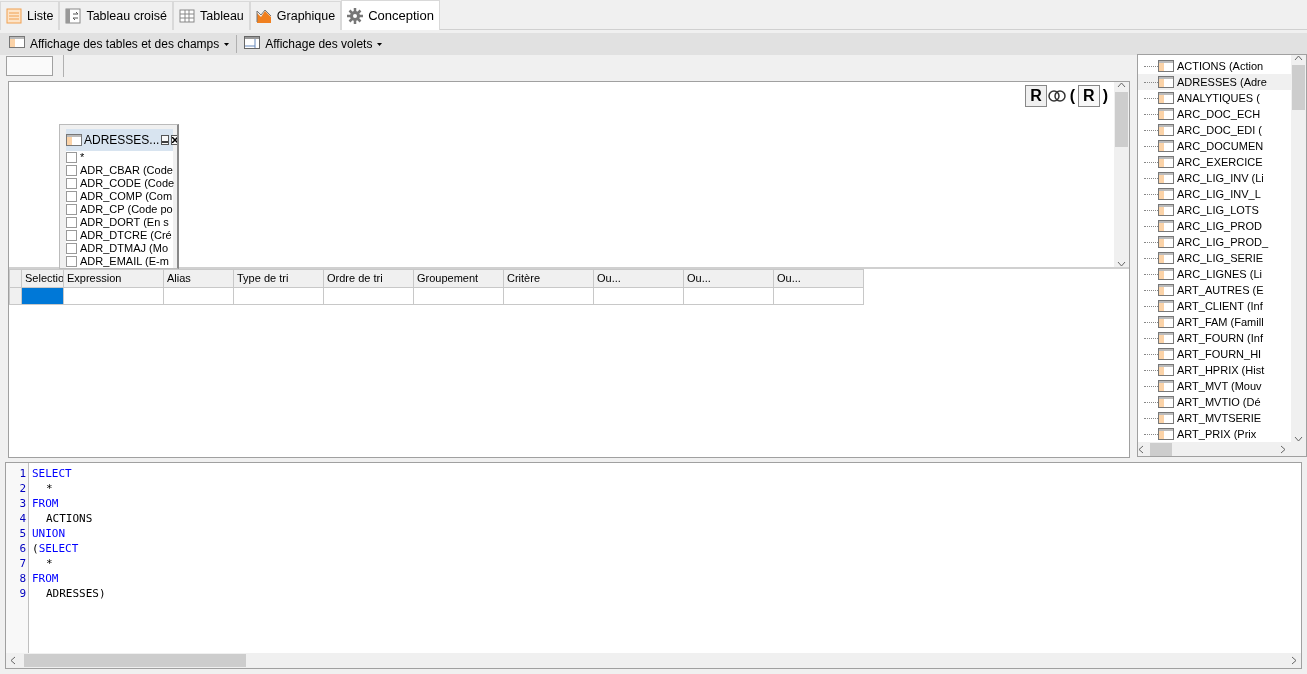 Image resolution: width=1307 pixels, height=674 pixels. What do you see at coordinates (1214, 114) in the screenshot?
I see `tree-item: ARC_DOC_ECH` at bounding box center [1214, 114].